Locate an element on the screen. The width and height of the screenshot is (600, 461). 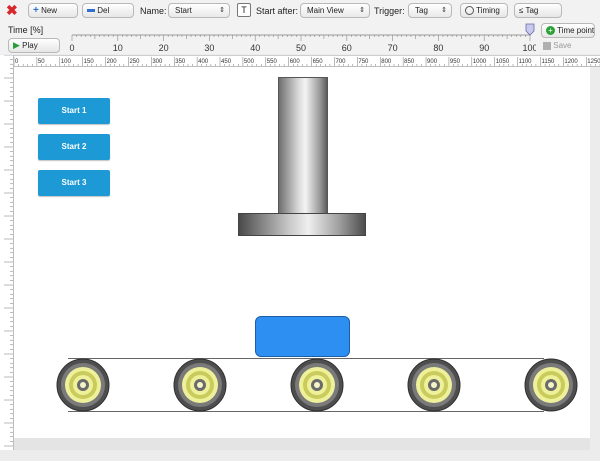
timeline-tick-label: 80 is located at coordinates (438, 48).